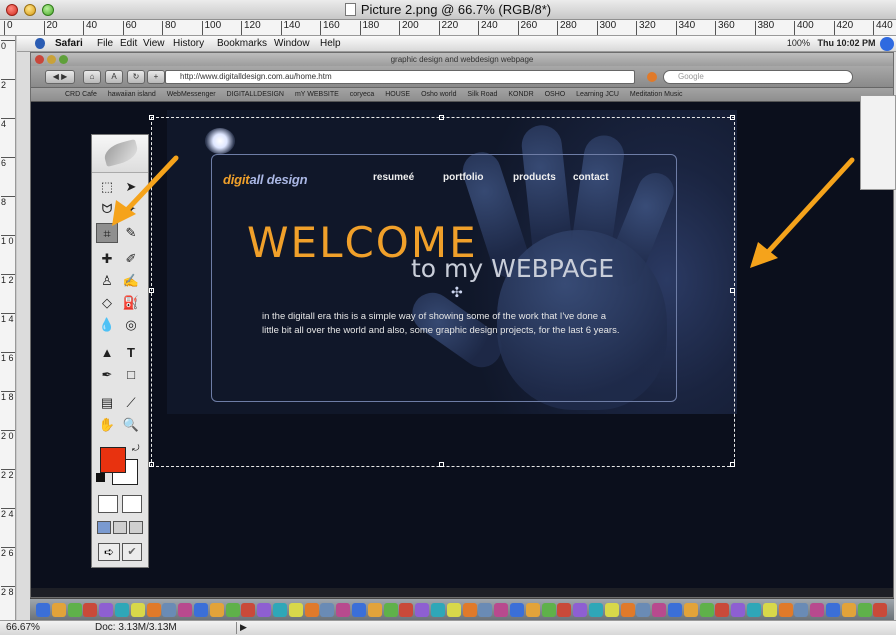 This screenshot has height=635, width=896. What do you see at coordinates (107, 209) in the screenshot?
I see `lasso-tool-icon: ᗢ` at bounding box center [107, 209].